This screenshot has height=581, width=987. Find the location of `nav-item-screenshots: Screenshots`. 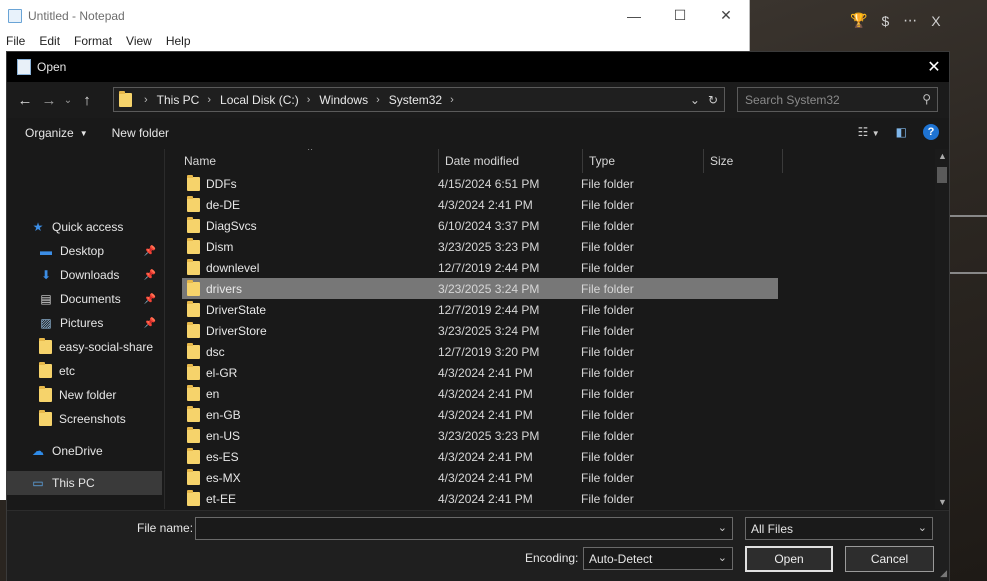

nav-item-screenshots: Screenshots is located at coordinates (84, 419).